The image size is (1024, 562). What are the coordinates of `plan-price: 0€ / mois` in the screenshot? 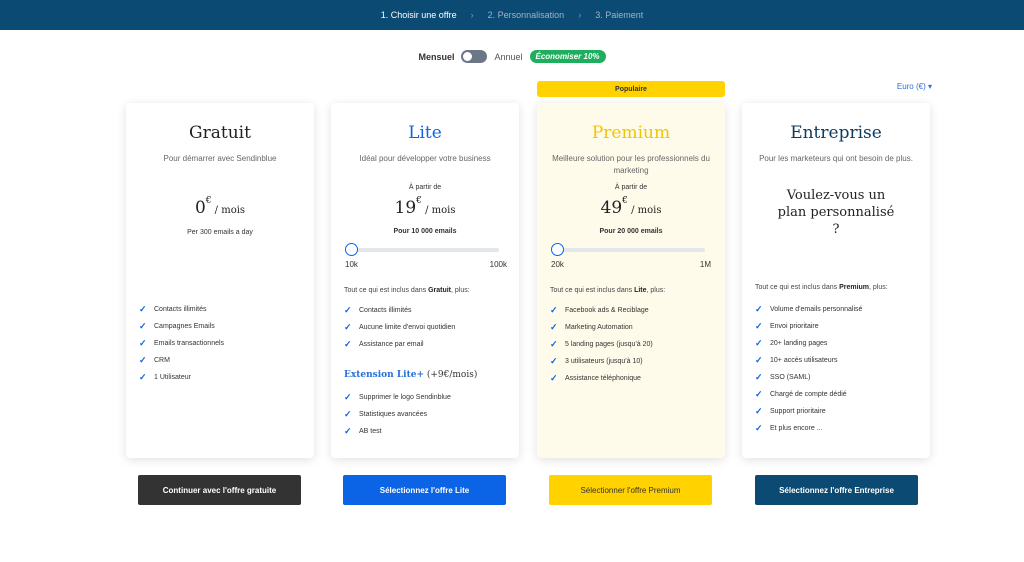 It's located at (220, 207).